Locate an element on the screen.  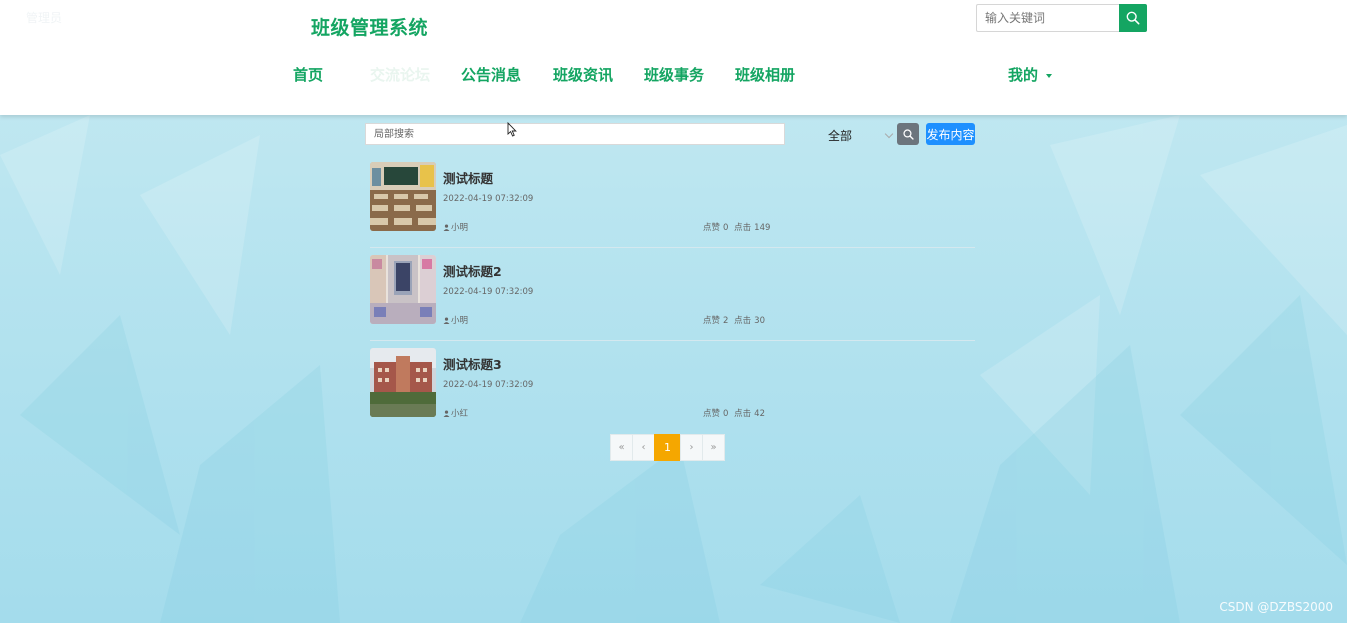
nav-item-forum: 交流论坛 is located at coordinates (400, 74).